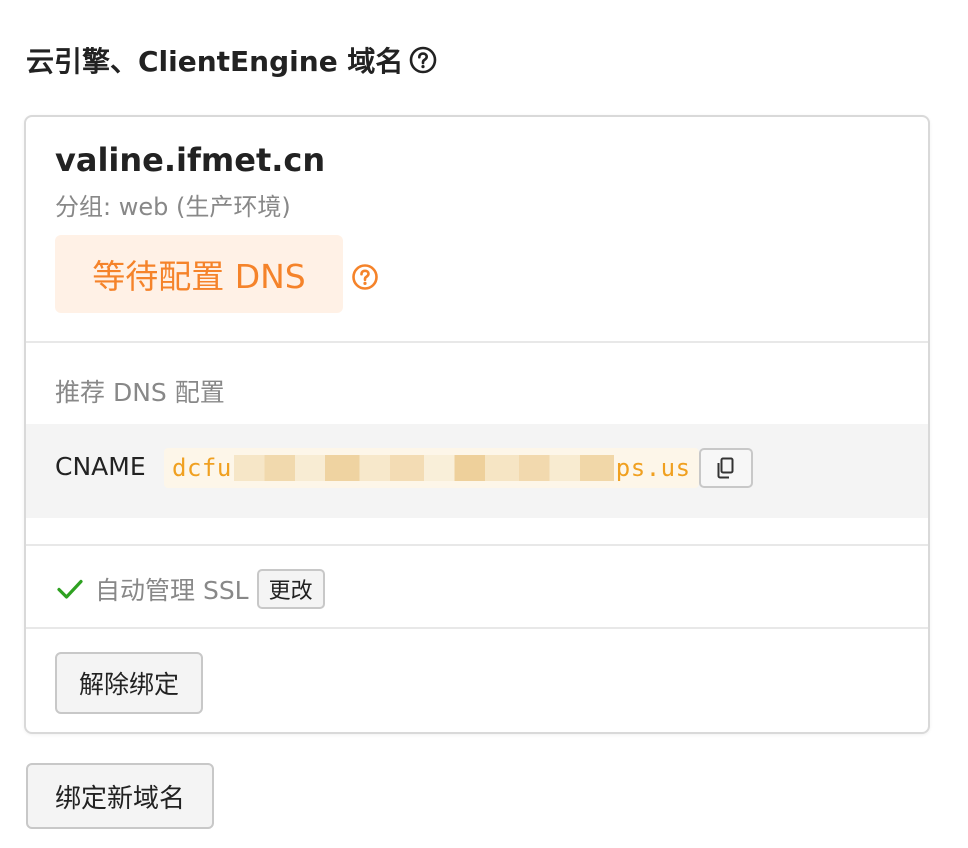  I want to click on copy-icon, so click(725, 468).